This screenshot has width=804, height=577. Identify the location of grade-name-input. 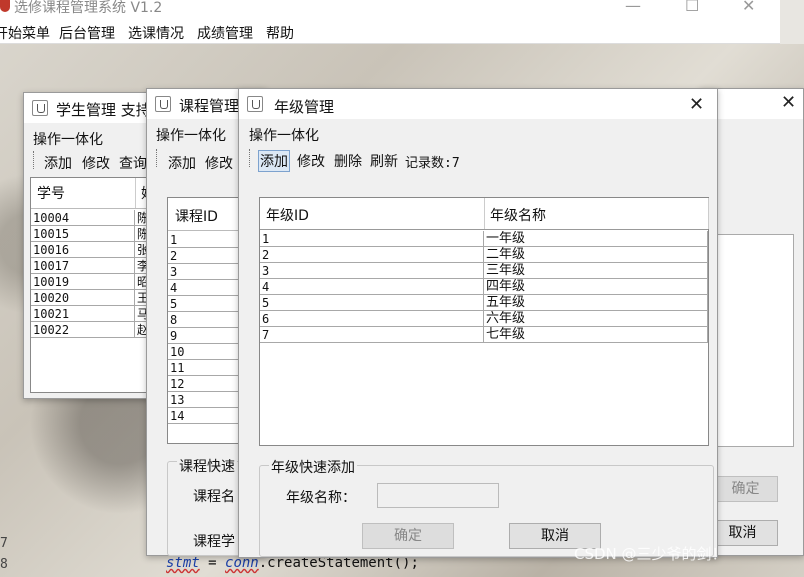
(438, 495).